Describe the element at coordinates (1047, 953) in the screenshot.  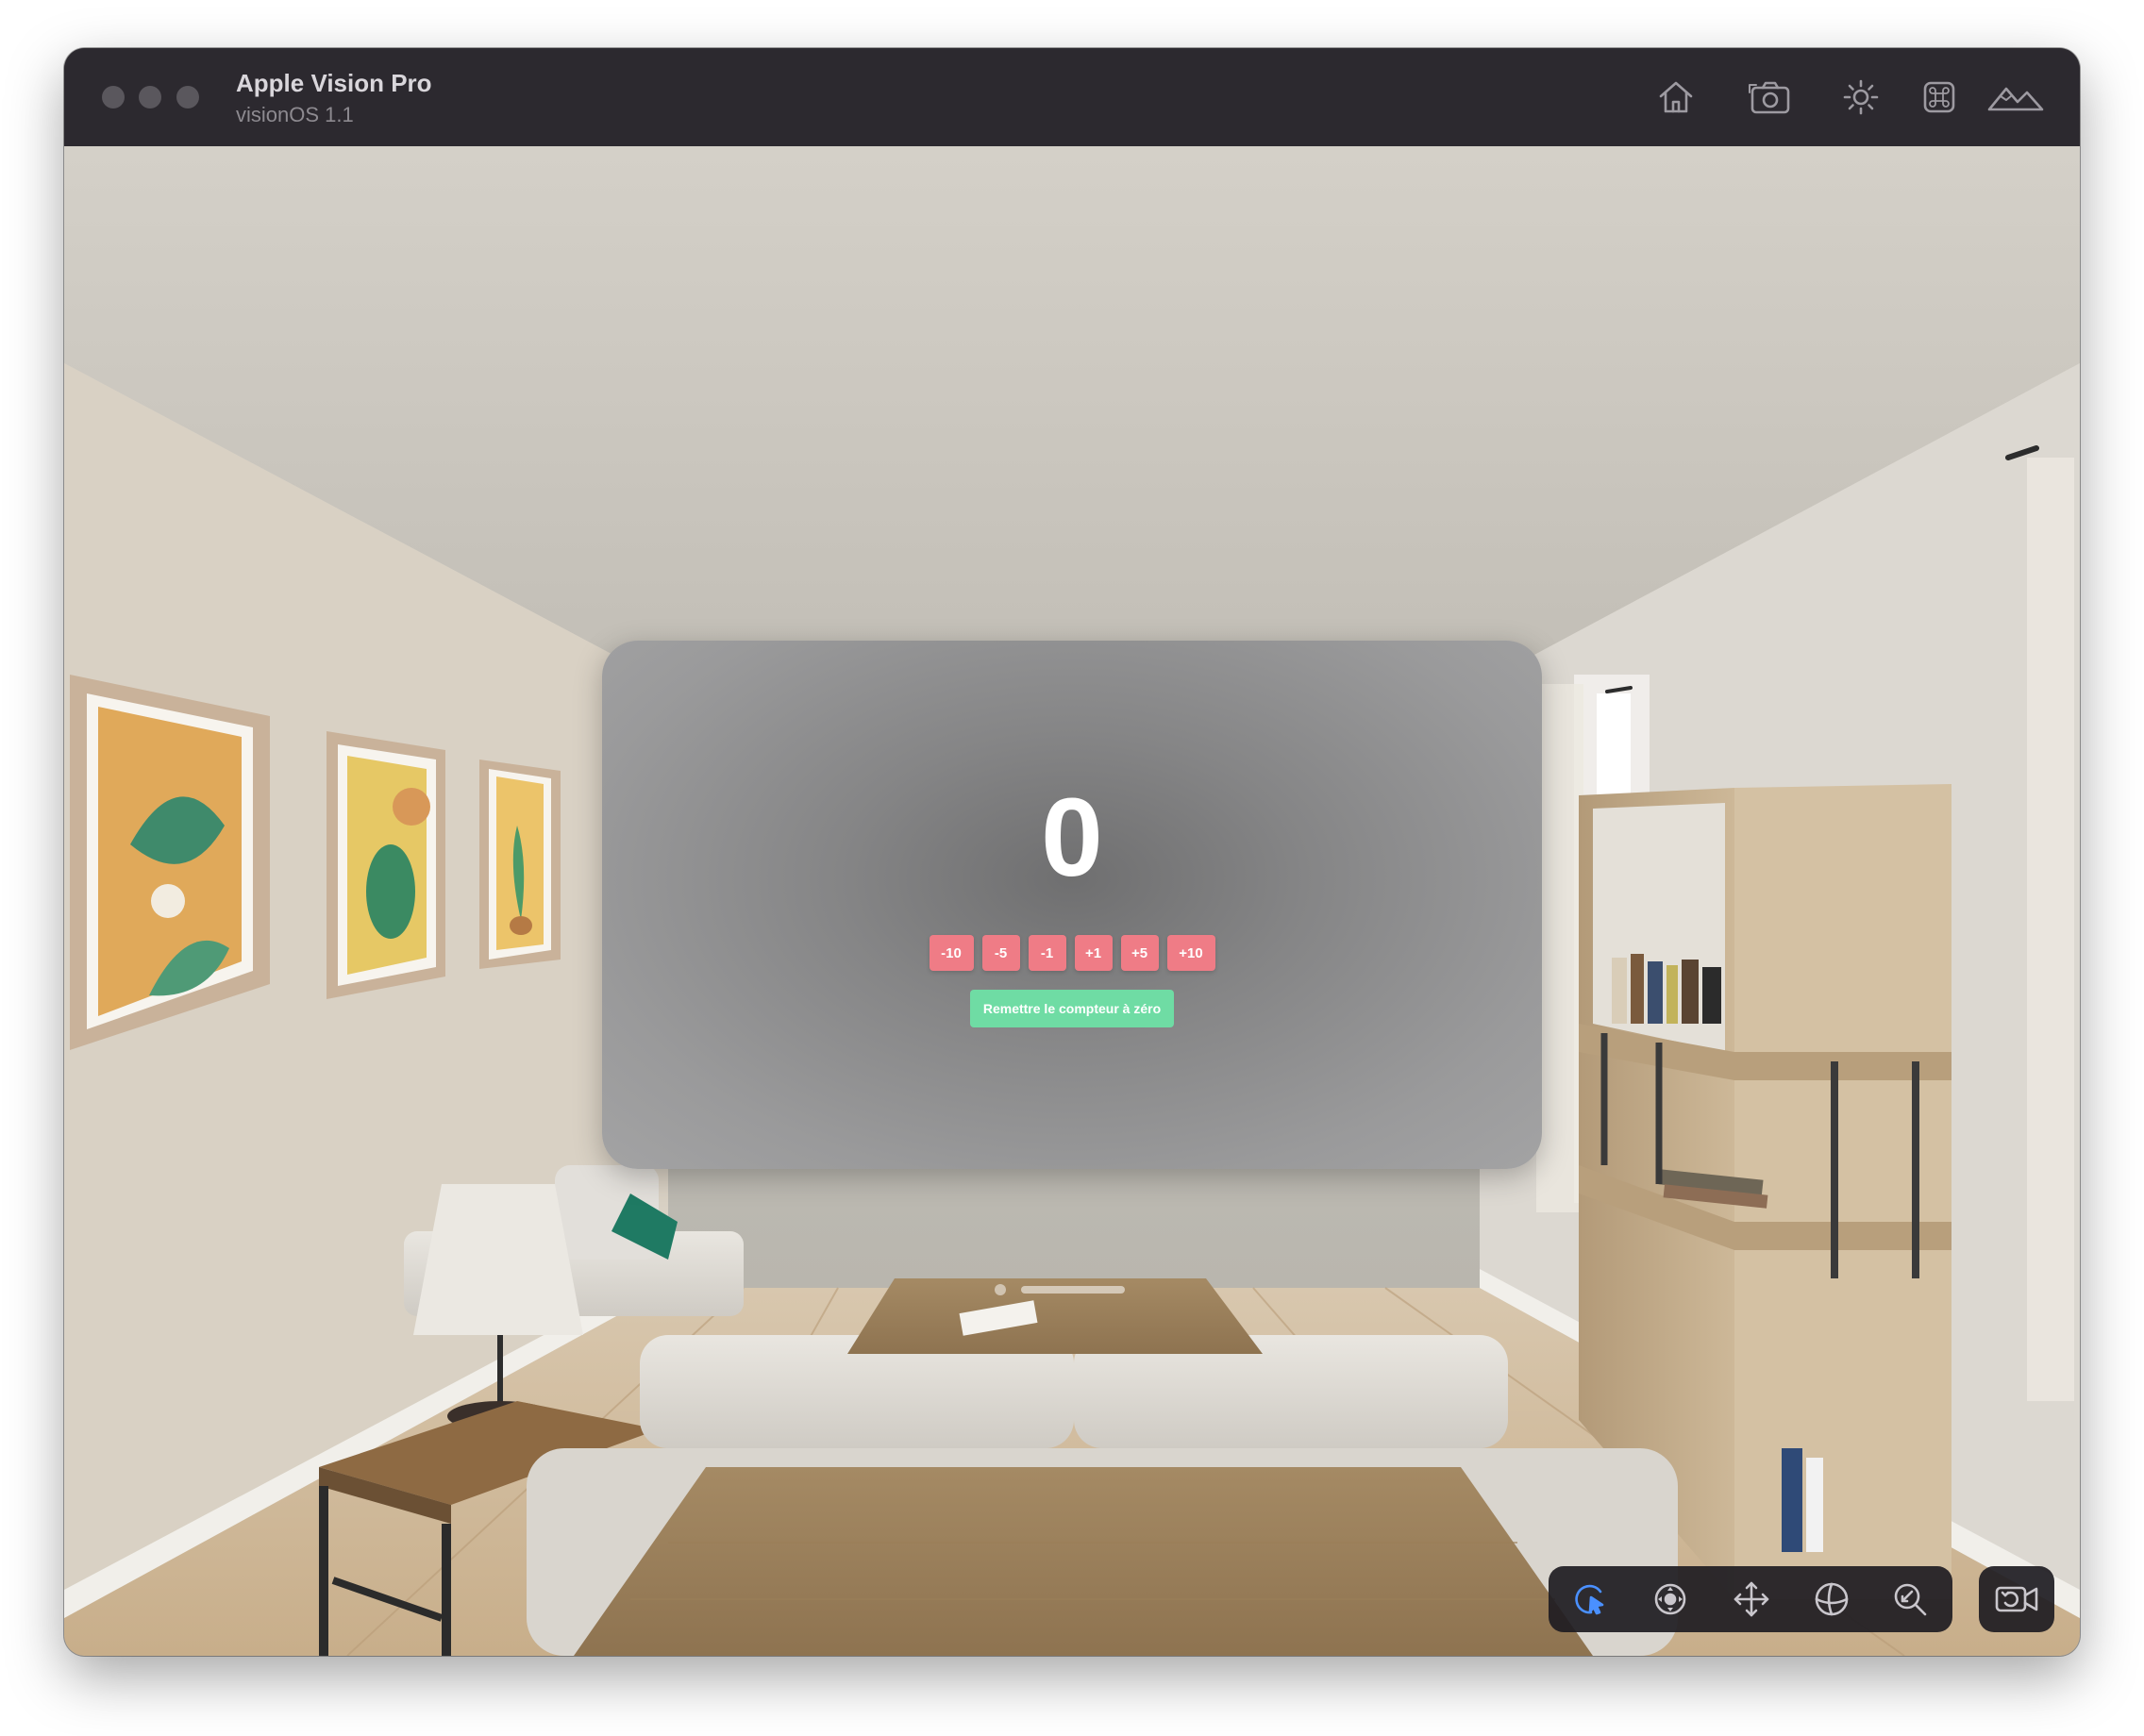
I see `minus-1-button: -1` at that location.